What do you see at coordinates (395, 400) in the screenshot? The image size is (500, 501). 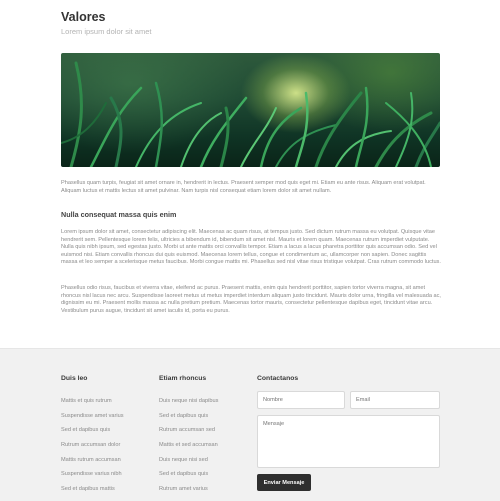 I see `email-input` at bounding box center [395, 400].